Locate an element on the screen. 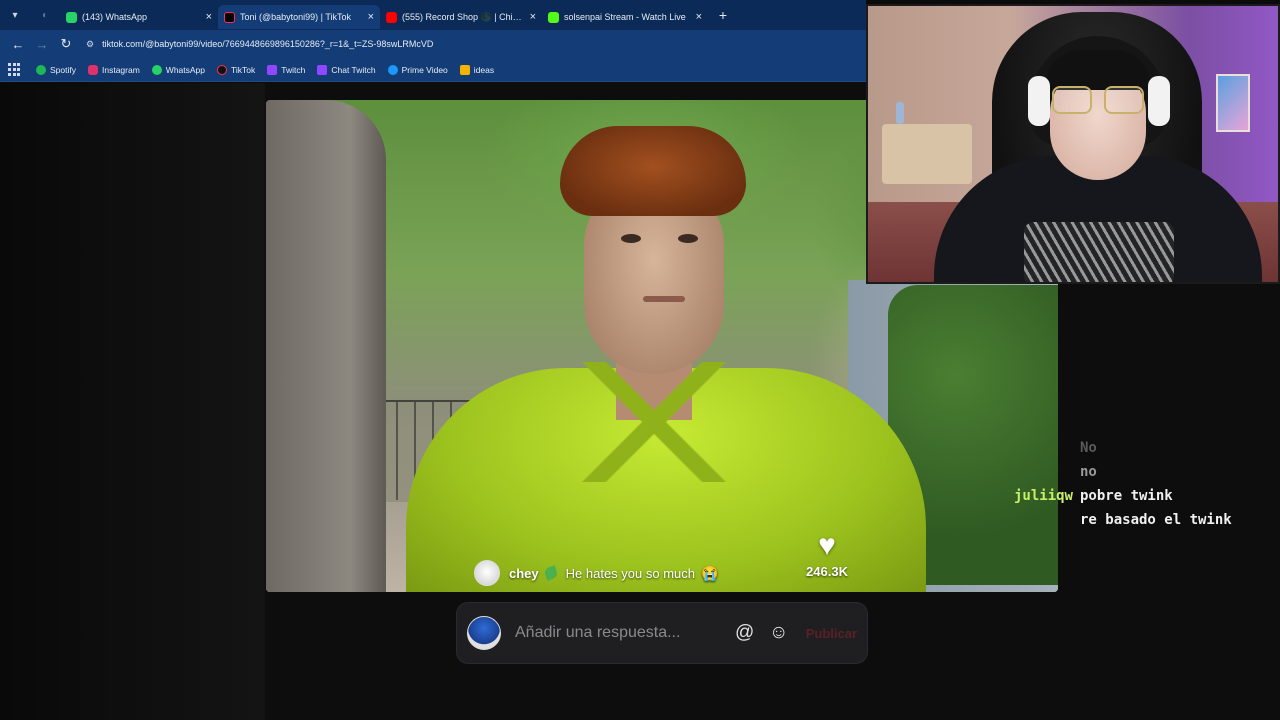  chat-message: No is located at coordinates (1110, 448).